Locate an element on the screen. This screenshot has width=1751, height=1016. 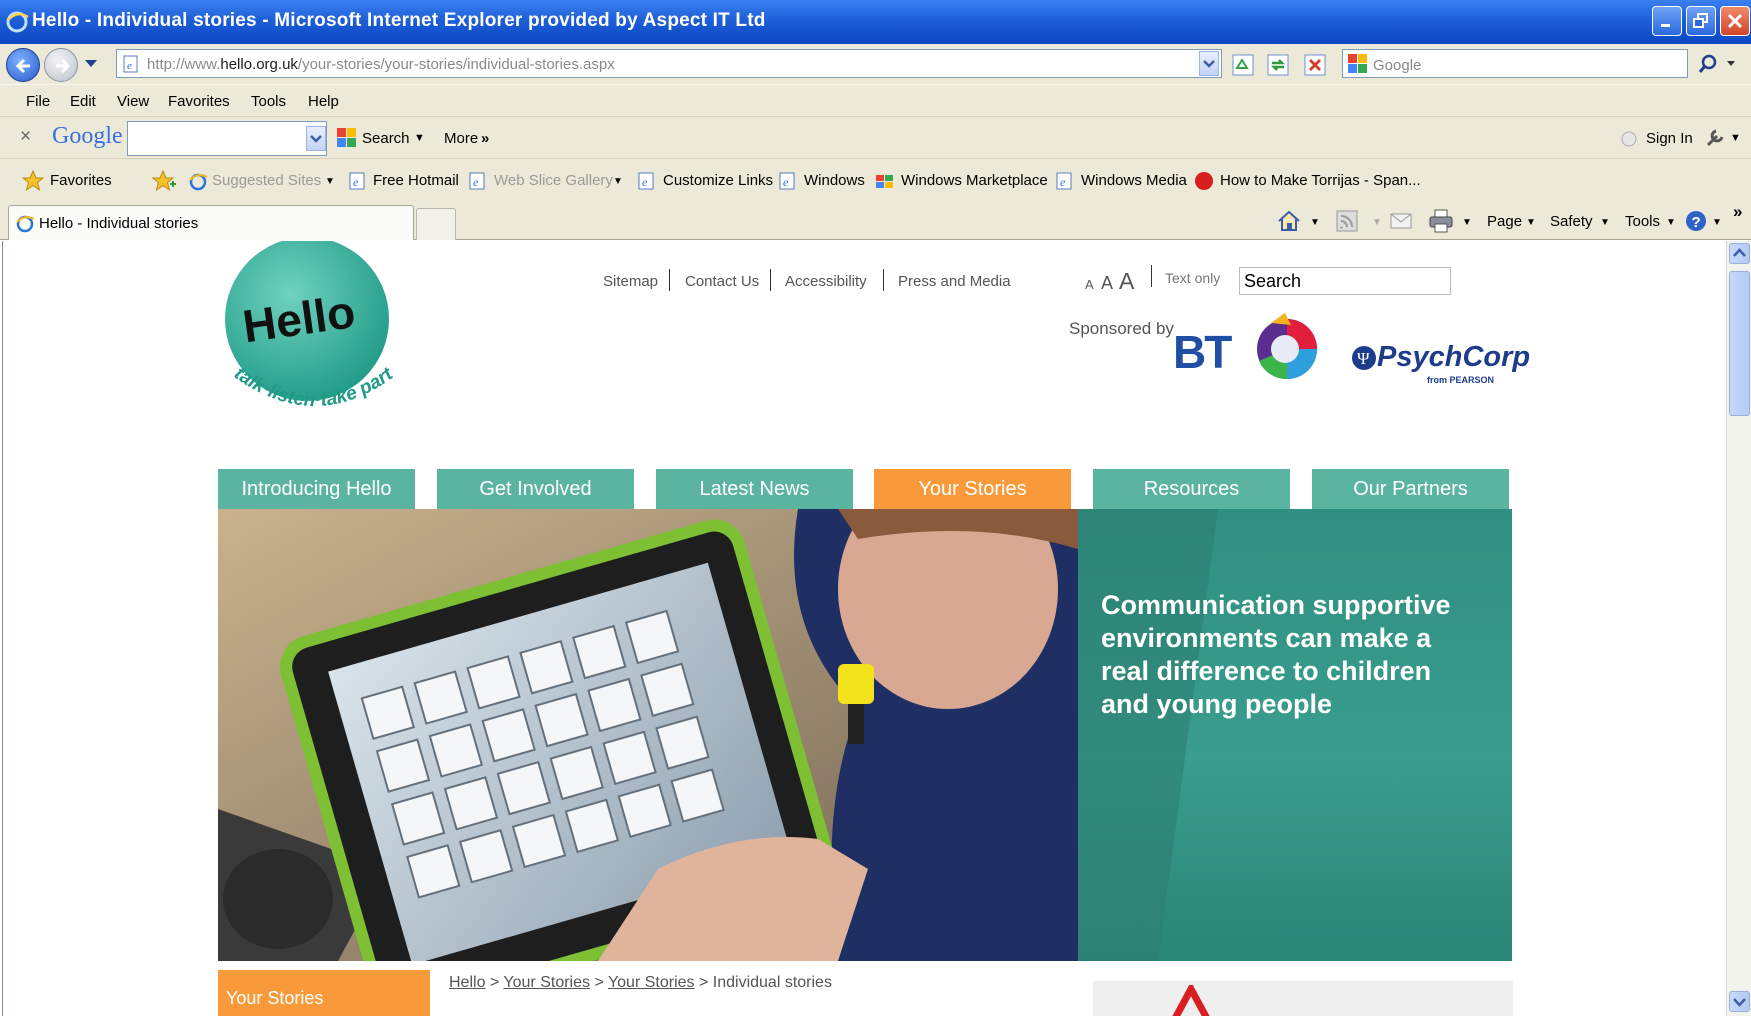
nav-your-stories: Your Stories is located at coordinates (972, 489).